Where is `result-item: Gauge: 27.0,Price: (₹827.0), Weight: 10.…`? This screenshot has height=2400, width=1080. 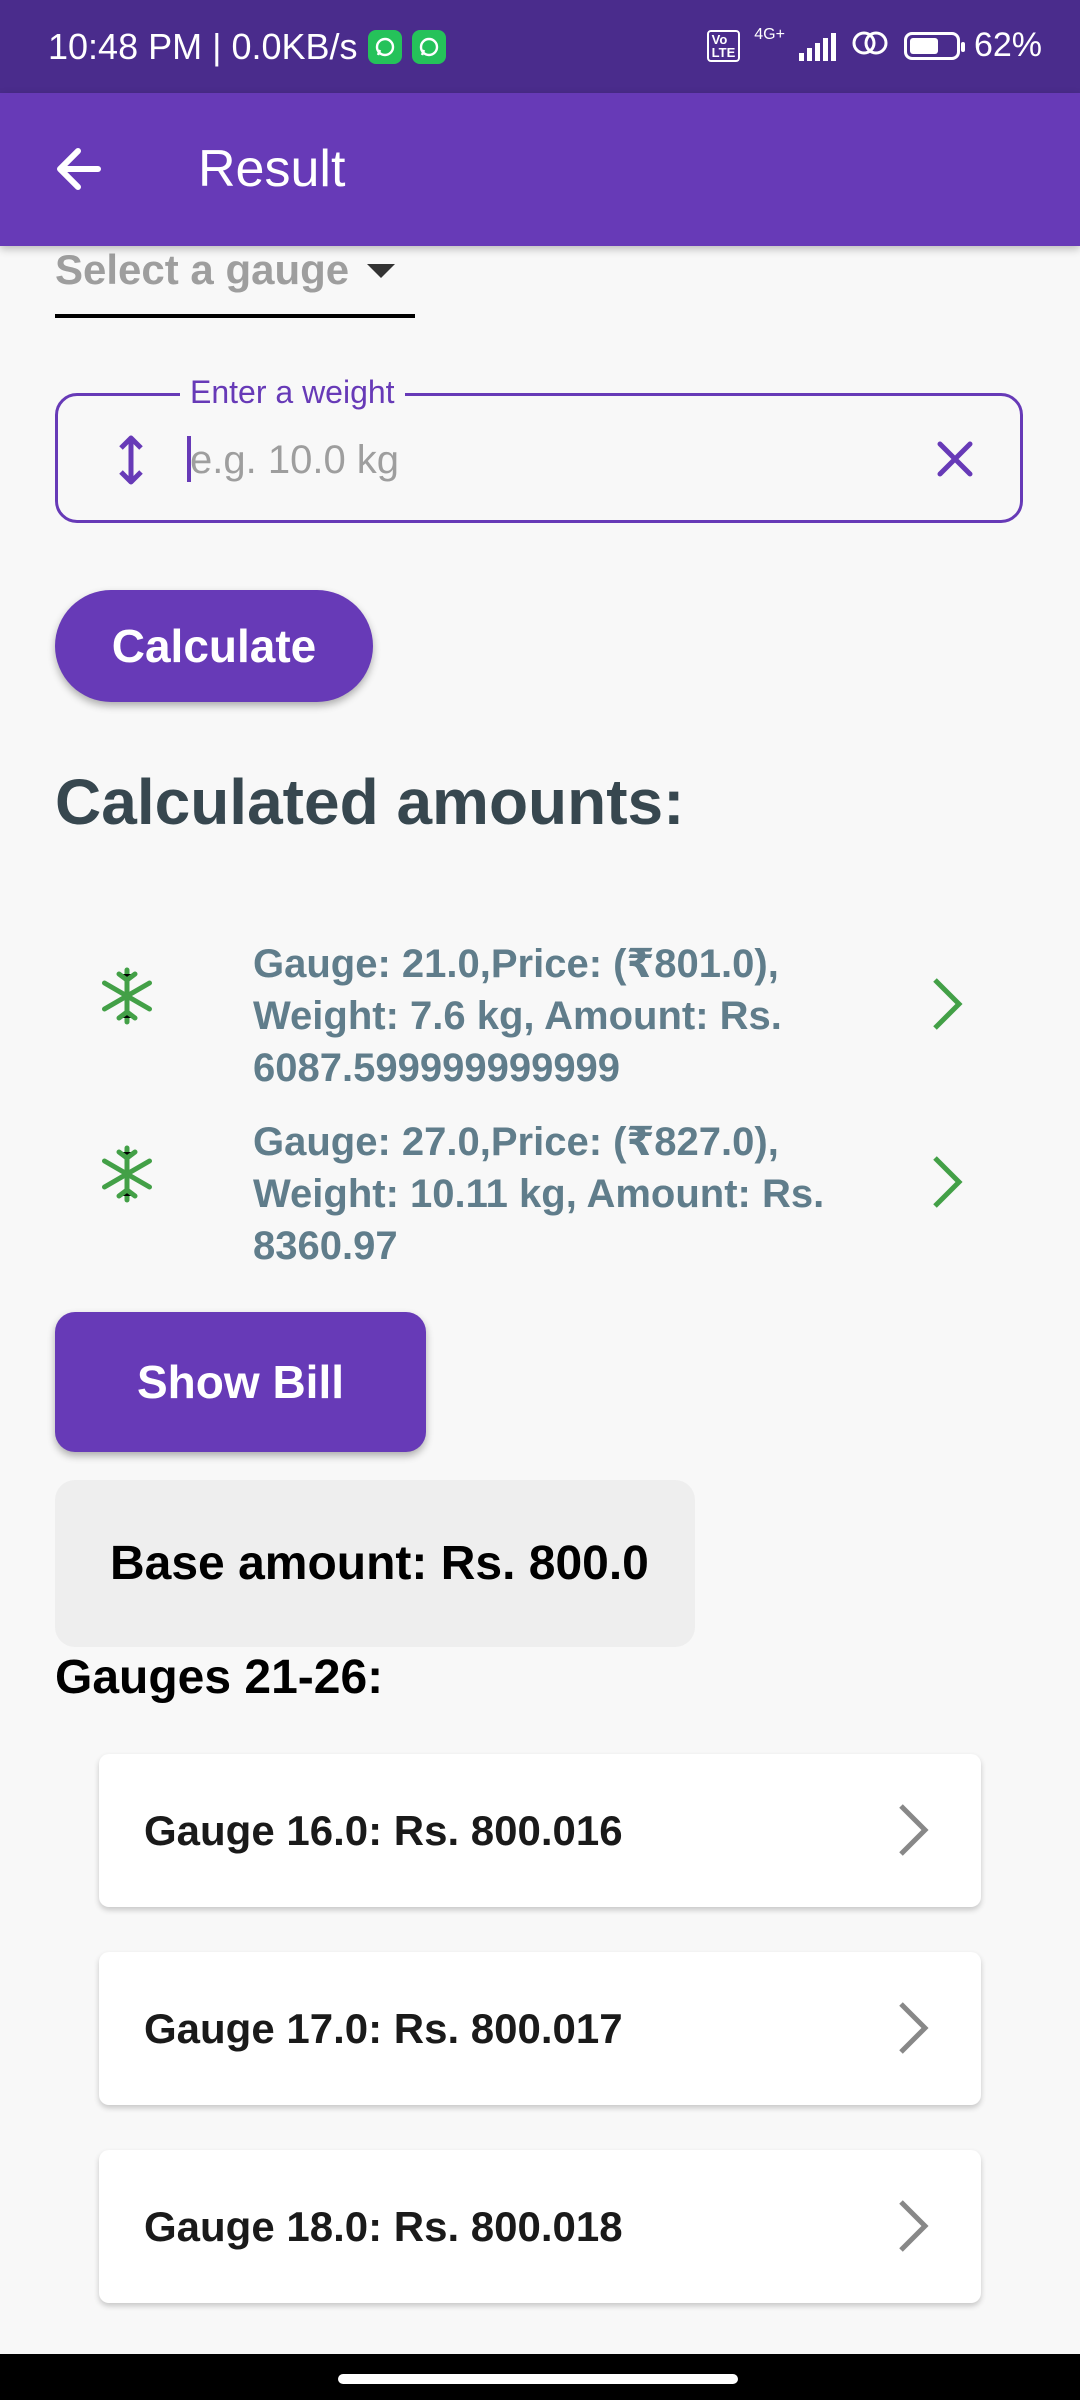 result-item: Gauge: 27.0,Price: (₹827.0), Weight: 10.… is located at coordinates (550, 1193).